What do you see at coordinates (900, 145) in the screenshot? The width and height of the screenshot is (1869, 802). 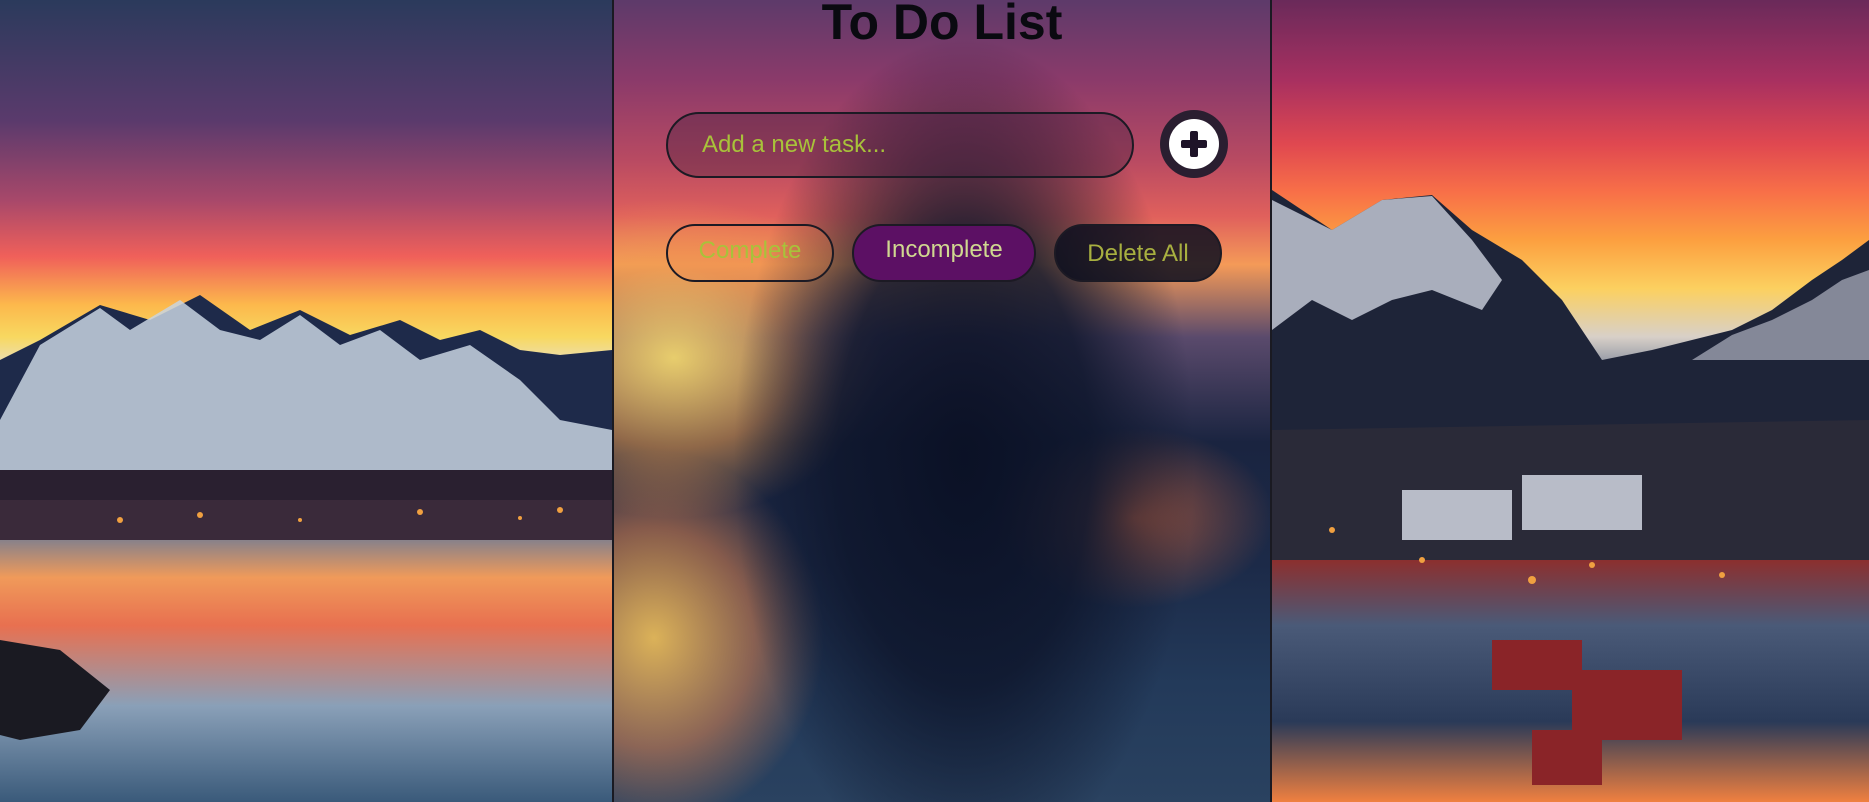 I see `new-task-input` at bounding box center [900, 145].